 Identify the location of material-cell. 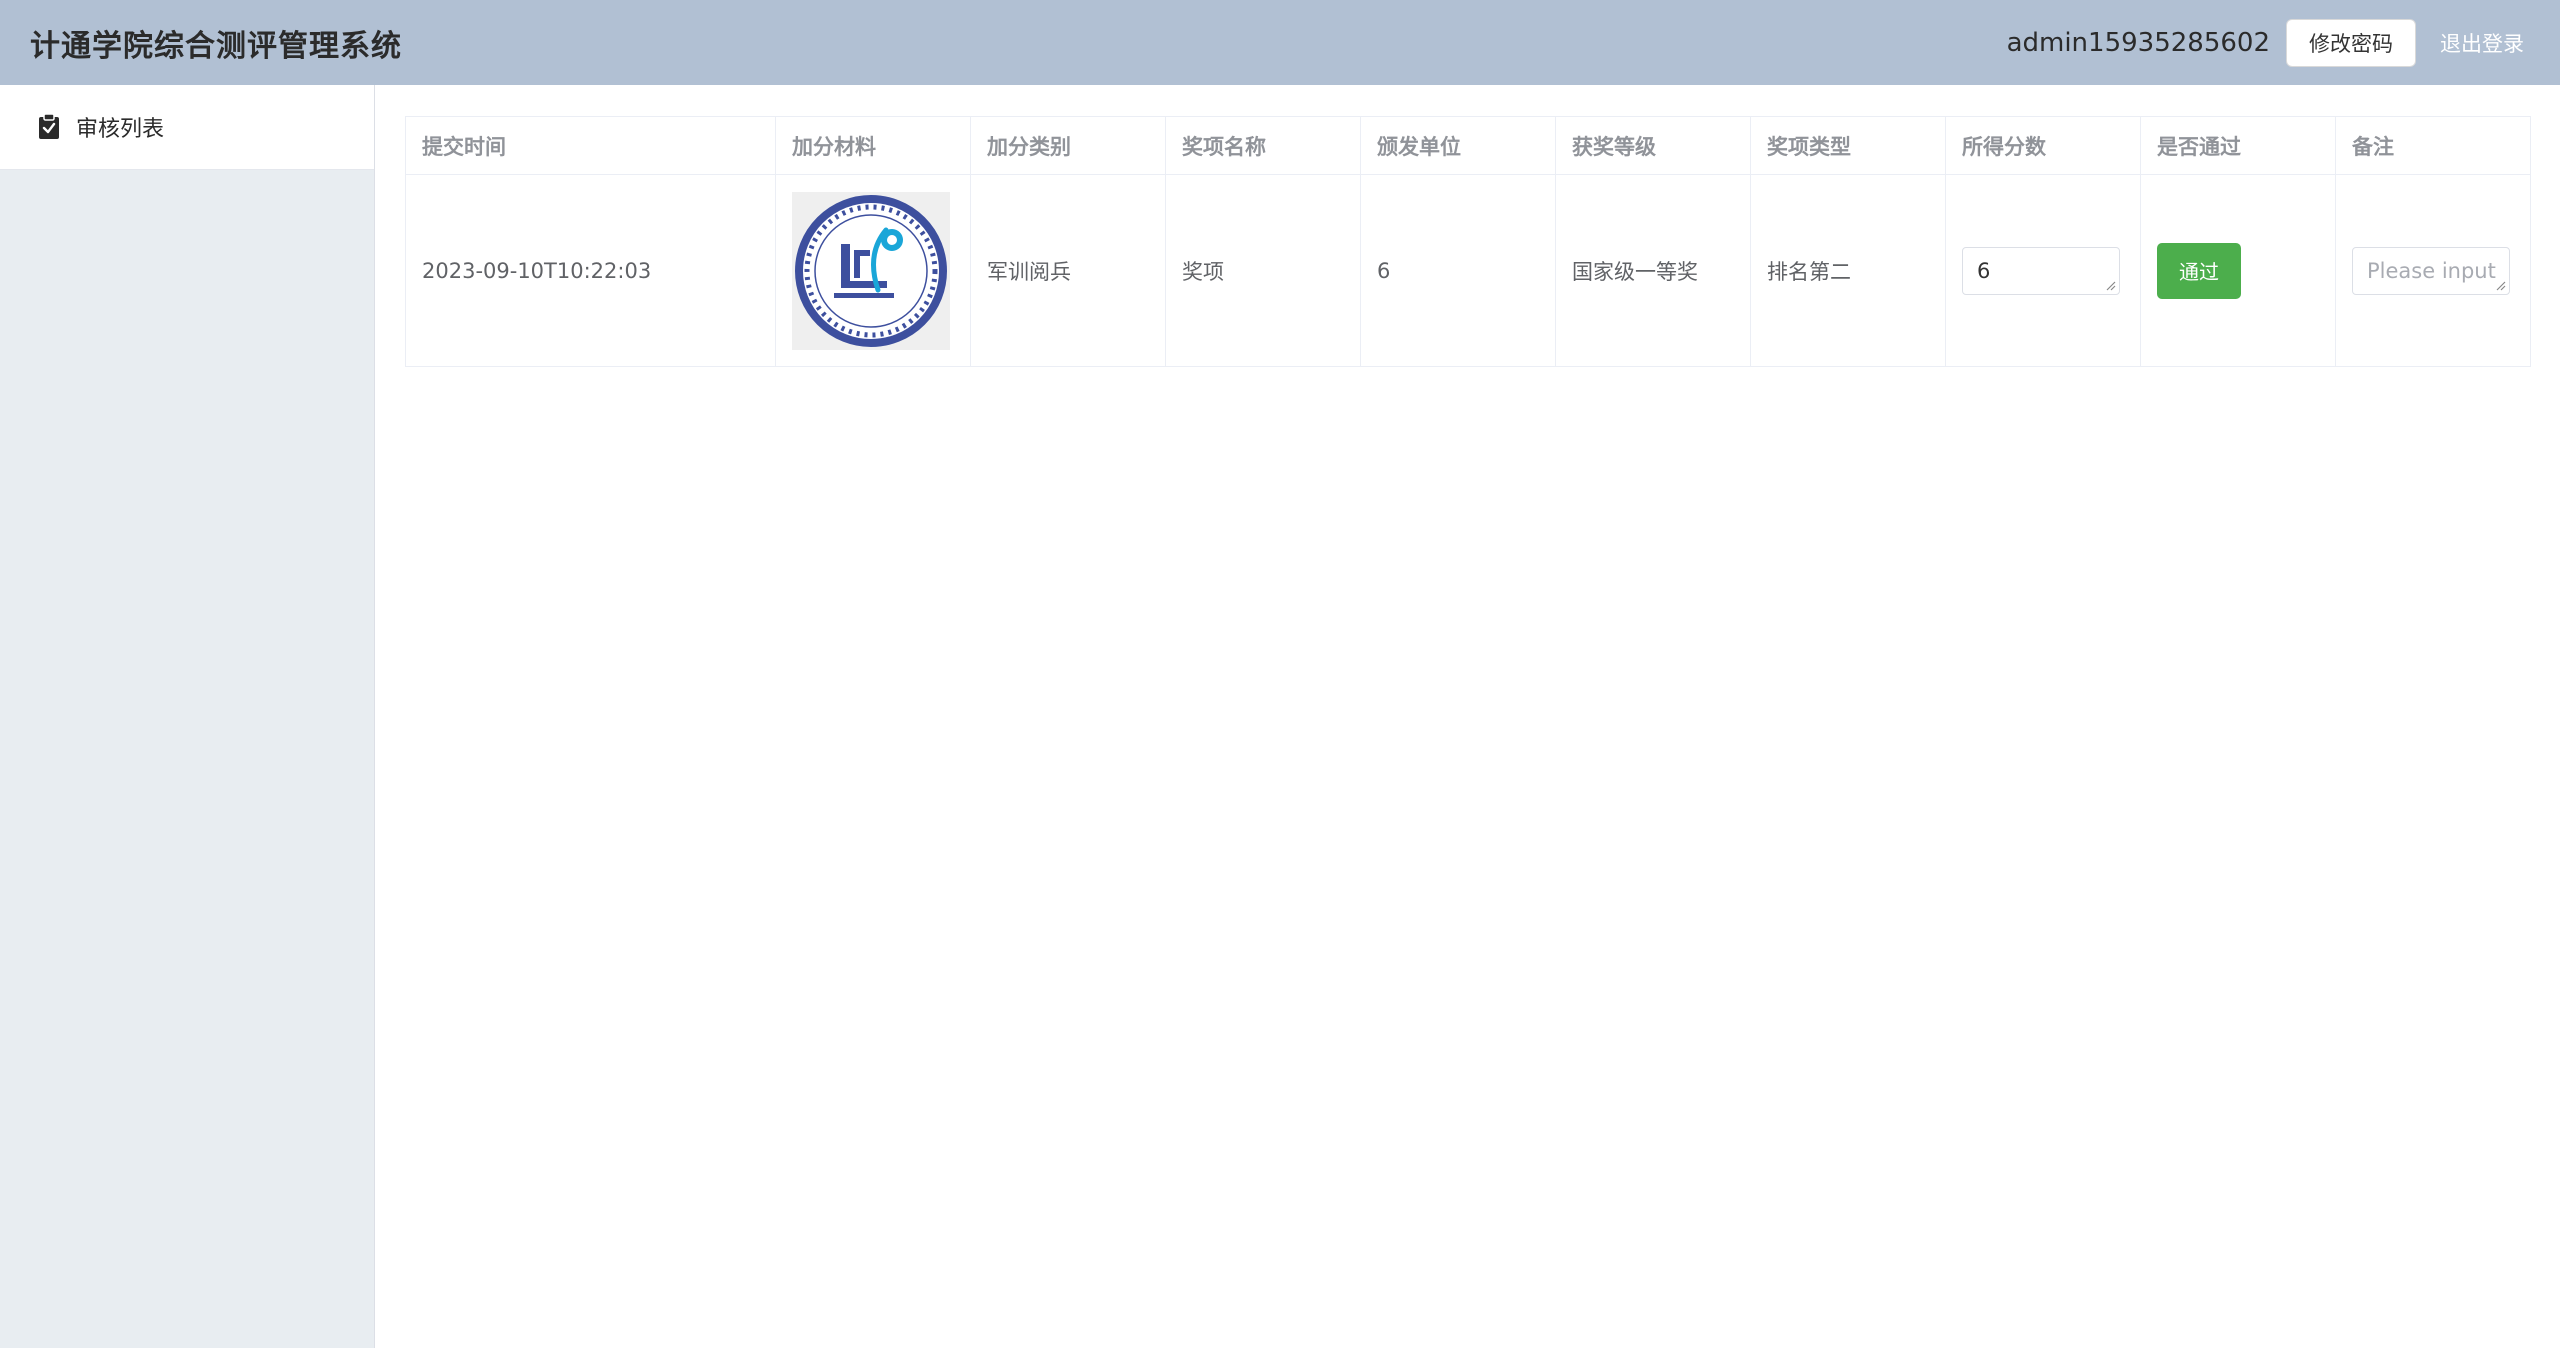
(873, 270).